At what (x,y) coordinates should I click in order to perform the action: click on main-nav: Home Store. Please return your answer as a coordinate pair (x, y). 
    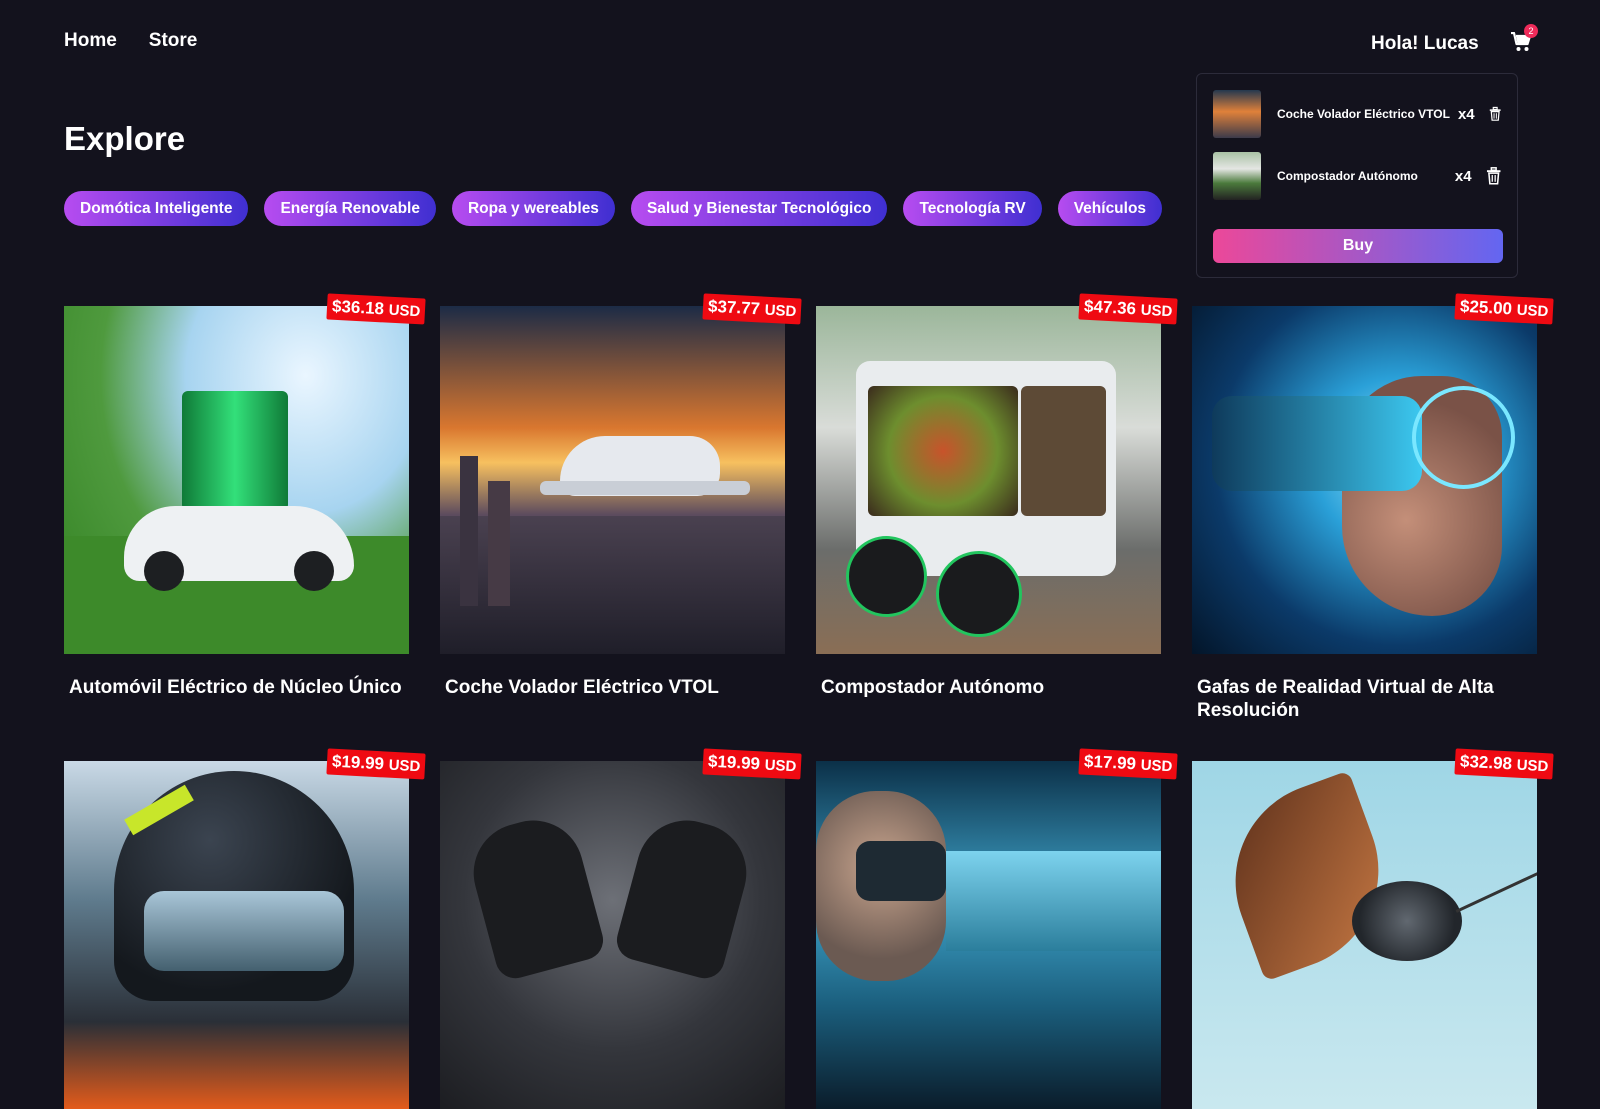
    Looking at the image, I should click on (130, 41).